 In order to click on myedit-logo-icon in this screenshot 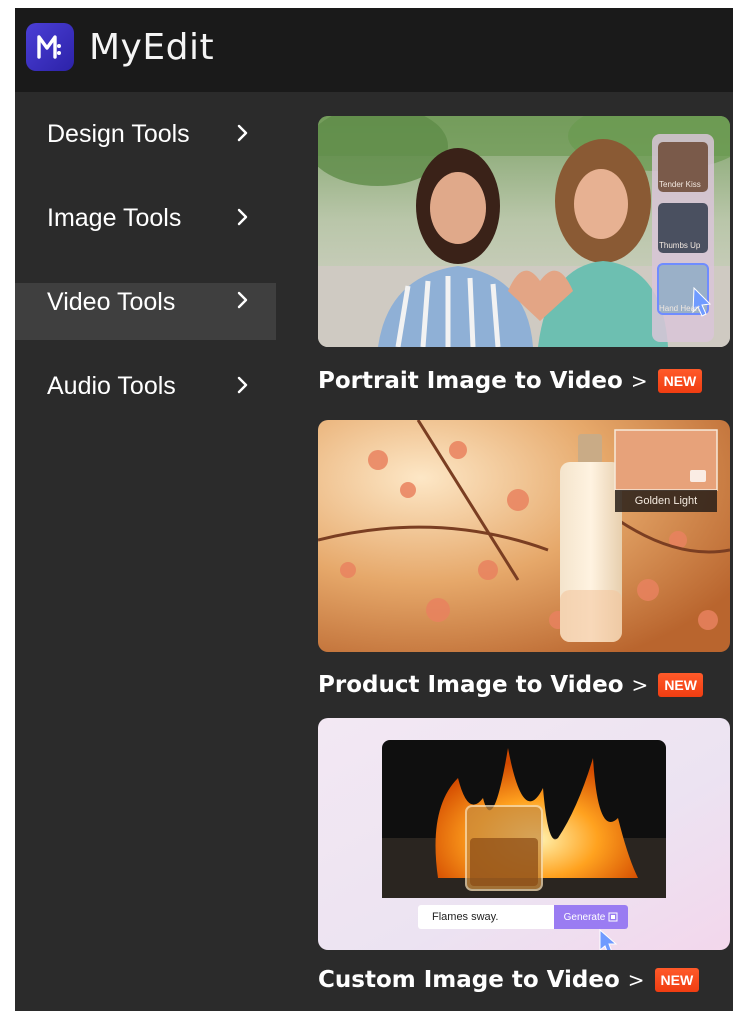, I will do `click(50, 47)`.